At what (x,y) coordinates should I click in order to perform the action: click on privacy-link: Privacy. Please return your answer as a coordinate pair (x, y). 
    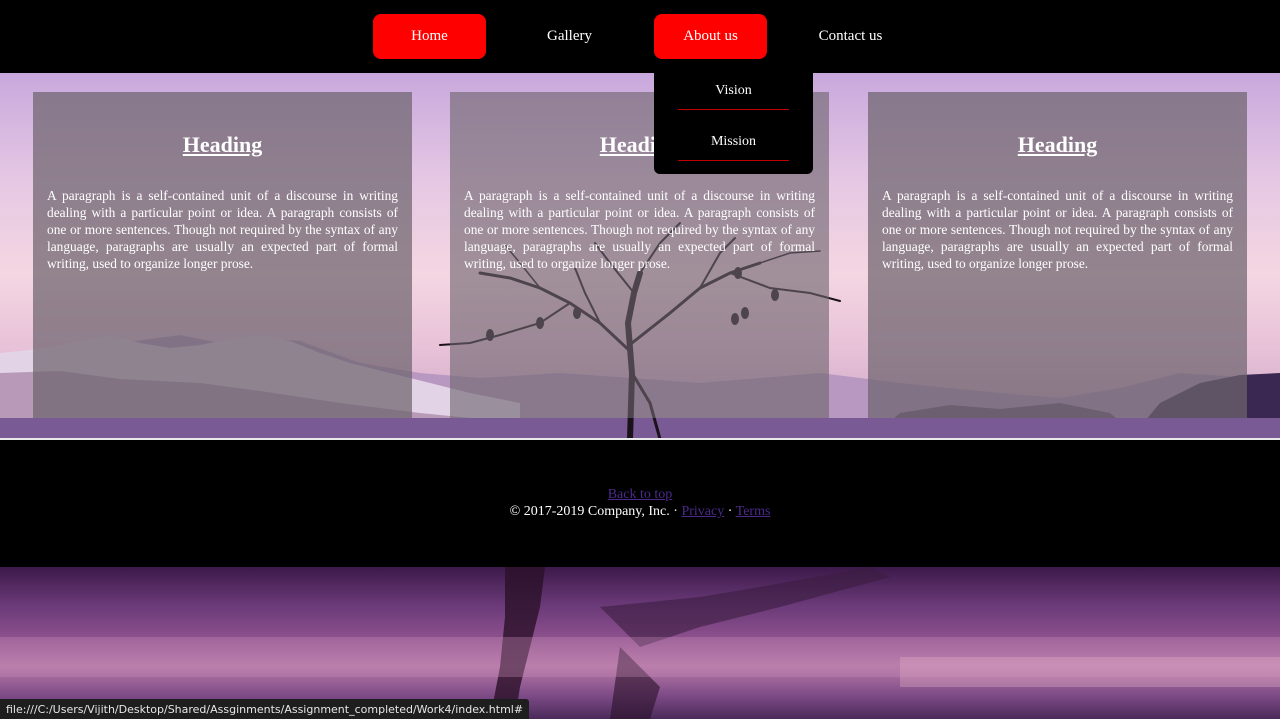
    Looking at the image, I should click on (702, 511).